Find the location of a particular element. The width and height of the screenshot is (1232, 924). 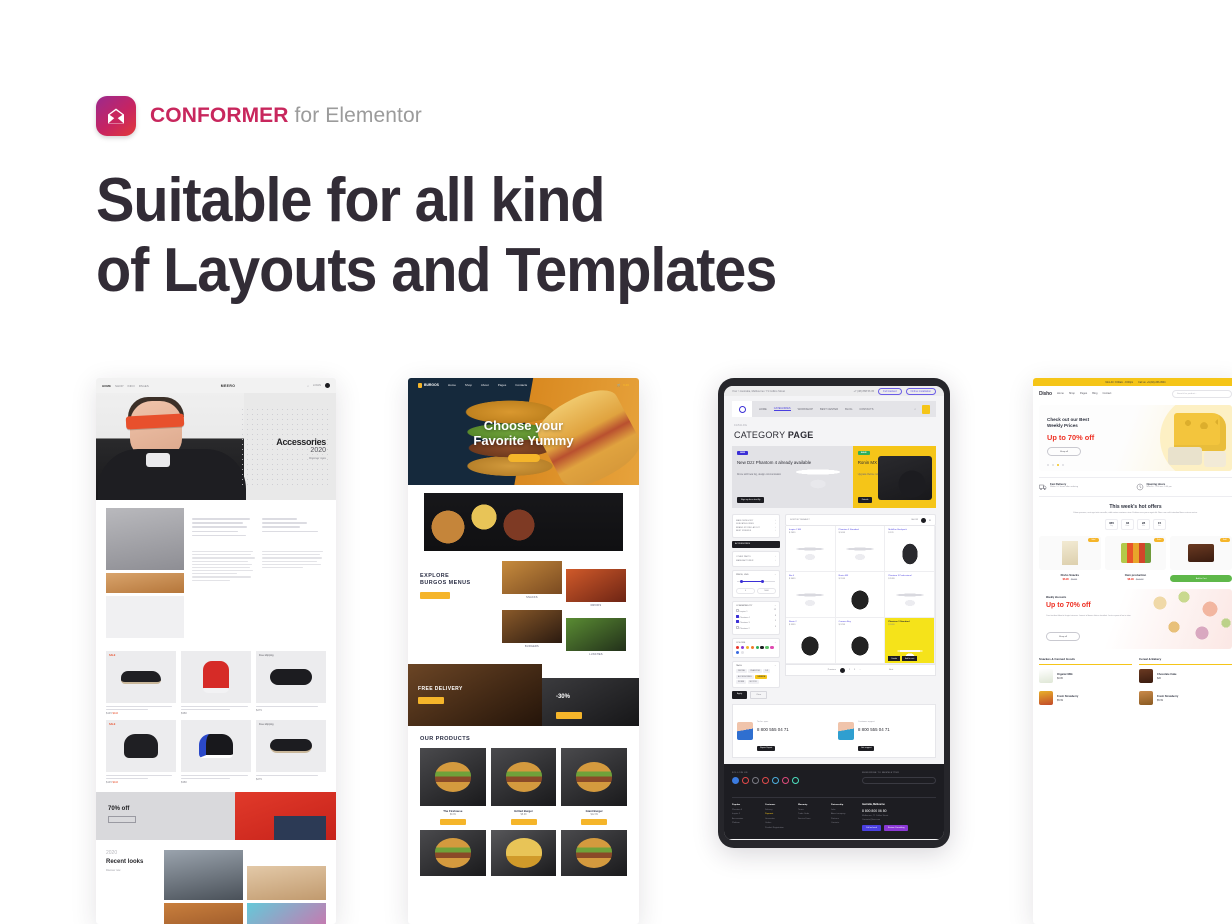

m4-nav-item-contact: Contact is located at coordinates (1106, 393).